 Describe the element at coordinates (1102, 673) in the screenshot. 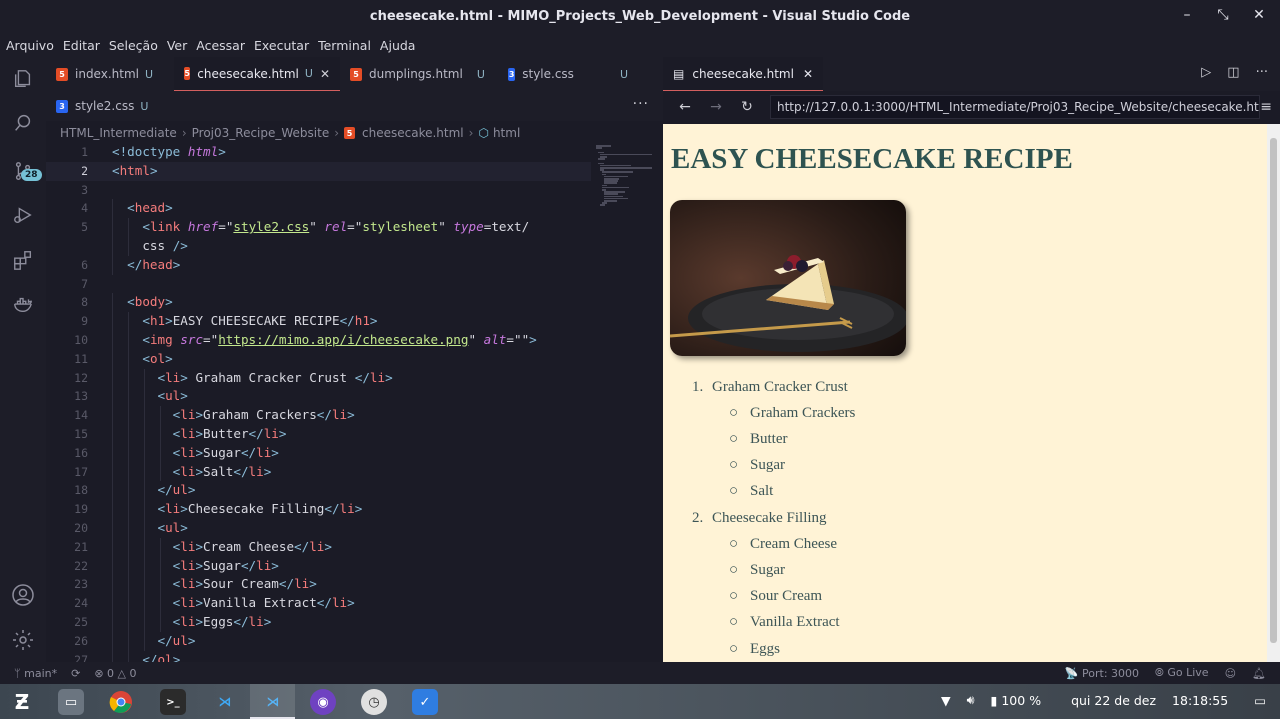

I see `port-status: 📡 Port: 3000` at that location.